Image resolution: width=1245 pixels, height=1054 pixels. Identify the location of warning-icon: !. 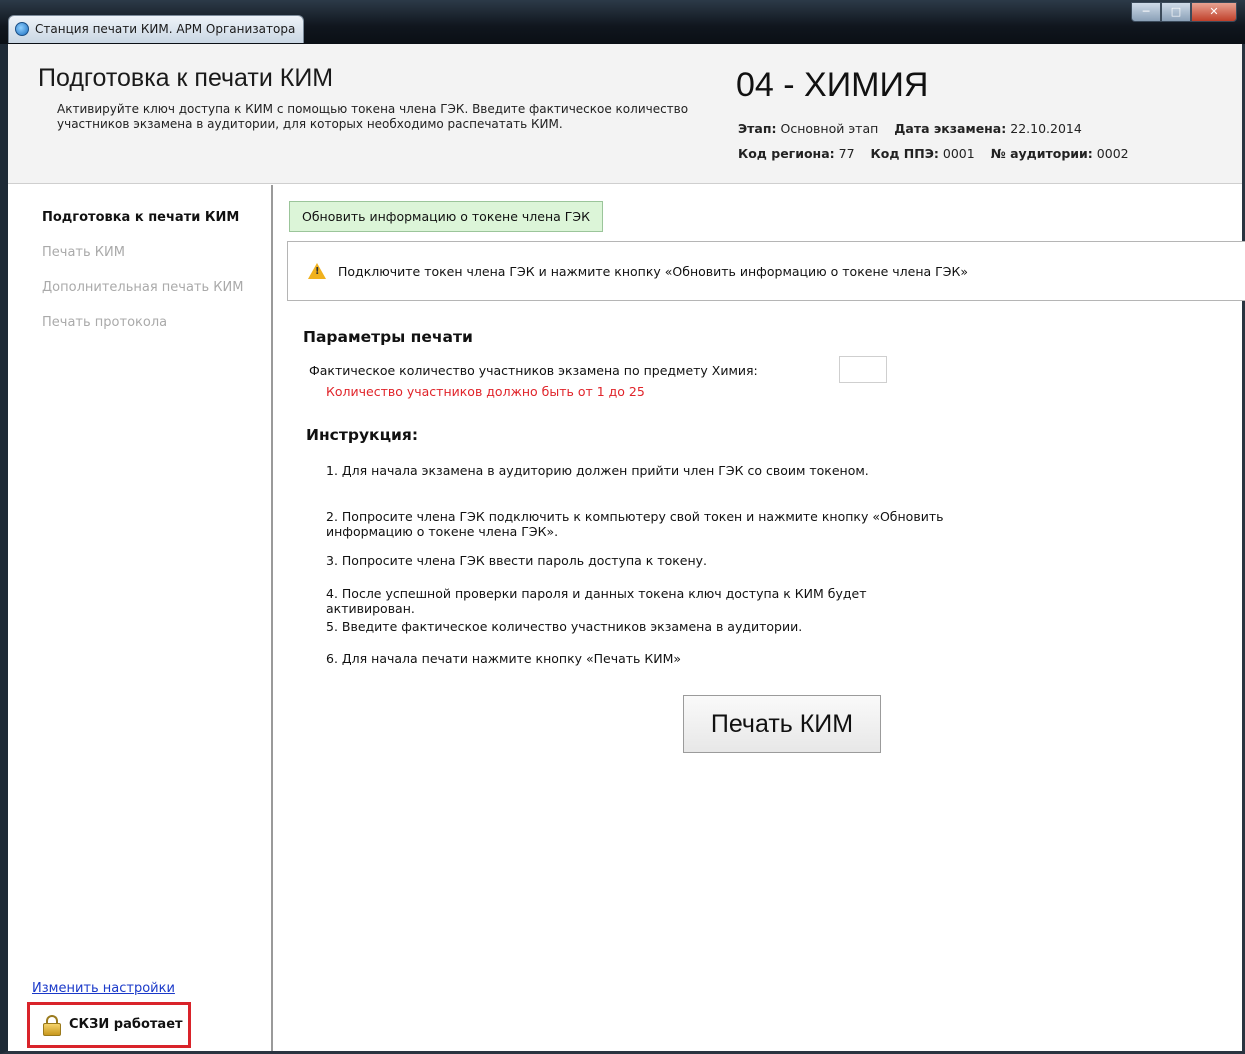
(317, 271).